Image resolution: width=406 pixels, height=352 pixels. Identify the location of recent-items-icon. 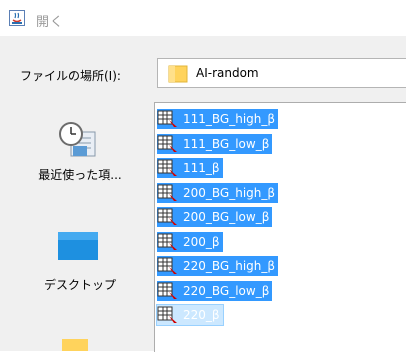
(77, 139).